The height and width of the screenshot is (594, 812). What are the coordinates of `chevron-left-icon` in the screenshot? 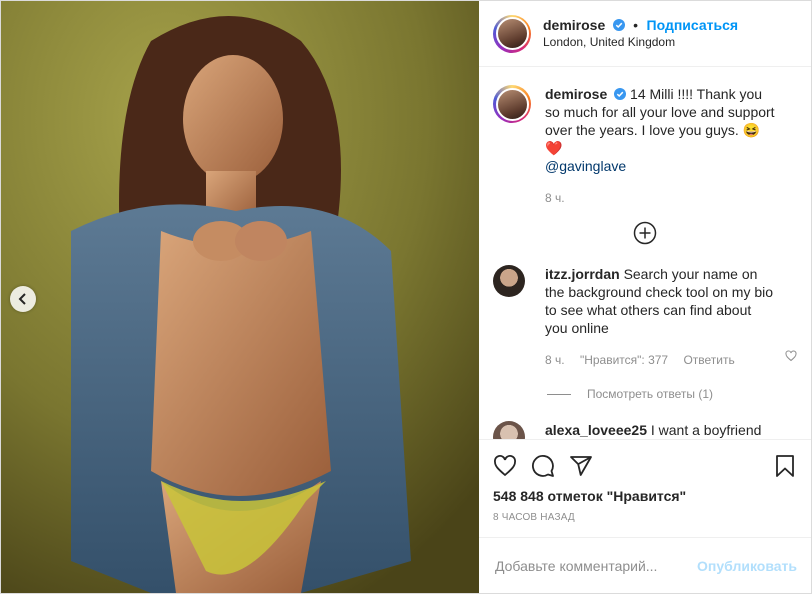 It's located at (22, 299).